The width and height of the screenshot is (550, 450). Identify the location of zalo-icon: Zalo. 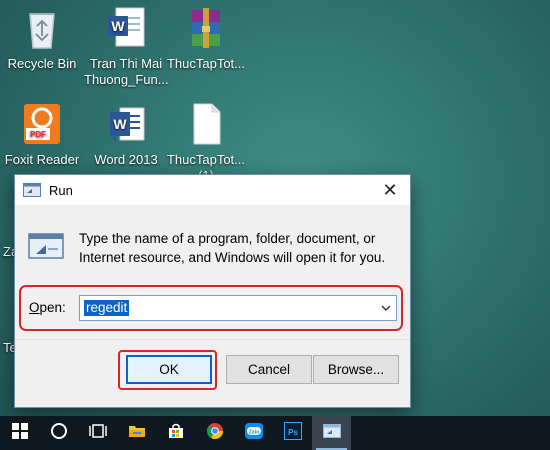
(254, 433).